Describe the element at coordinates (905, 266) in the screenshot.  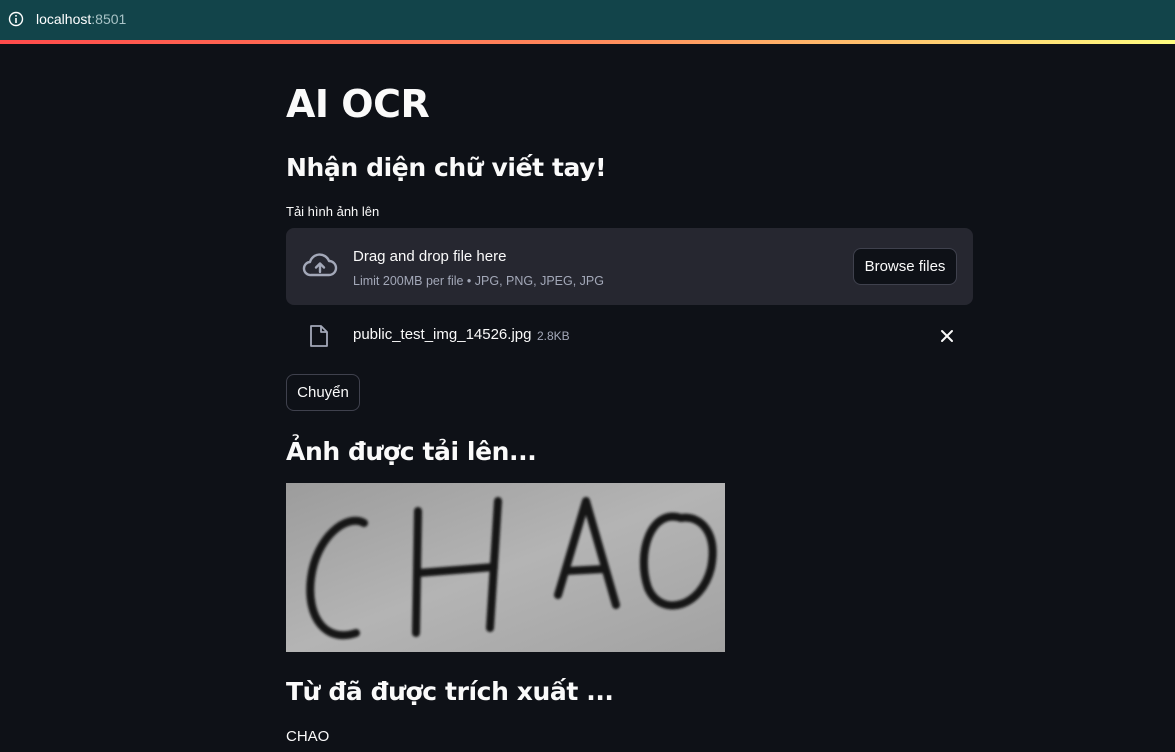
I see `browse-files-button: Browse files` at that location.